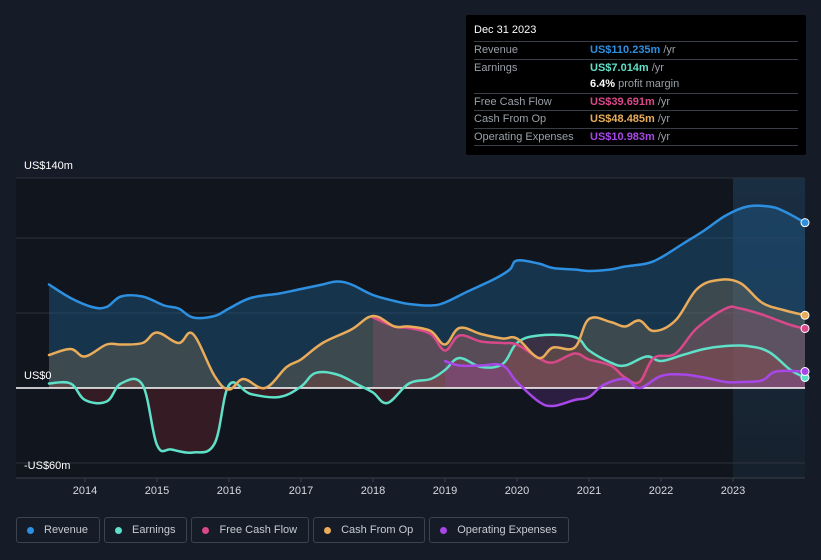 This screenshot has height=560, width=821. What do you see at coordinates (636, 33) in the screenshot?
I see `tooltip-date: Dec 31 2023` at bounding box center [636, 33].